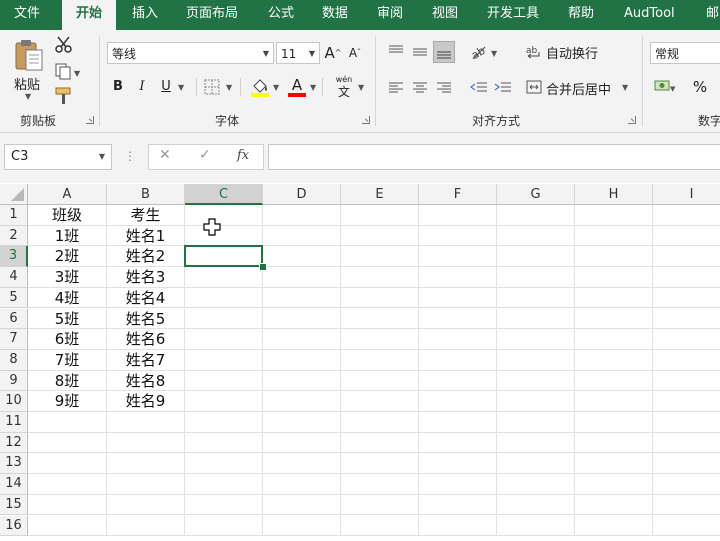 The width and height of the screenshot is (720, 541). What do you see at coordinates (614, 505) in the screenshot?
I see `cell-h15` at bounding box center [614, 505].